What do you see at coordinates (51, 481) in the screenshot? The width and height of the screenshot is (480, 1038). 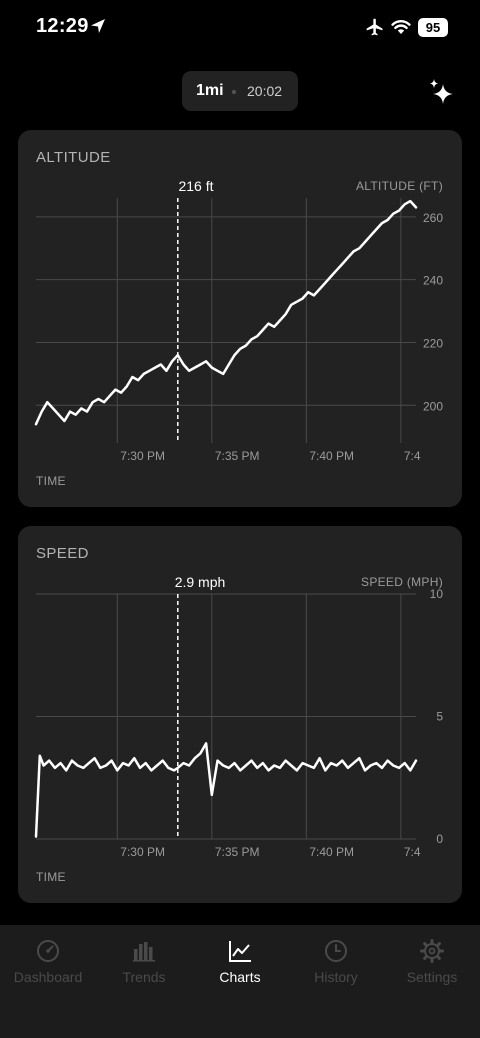 I see `altitude-x-axis-label: TIME` at bounding box center [51, 481].